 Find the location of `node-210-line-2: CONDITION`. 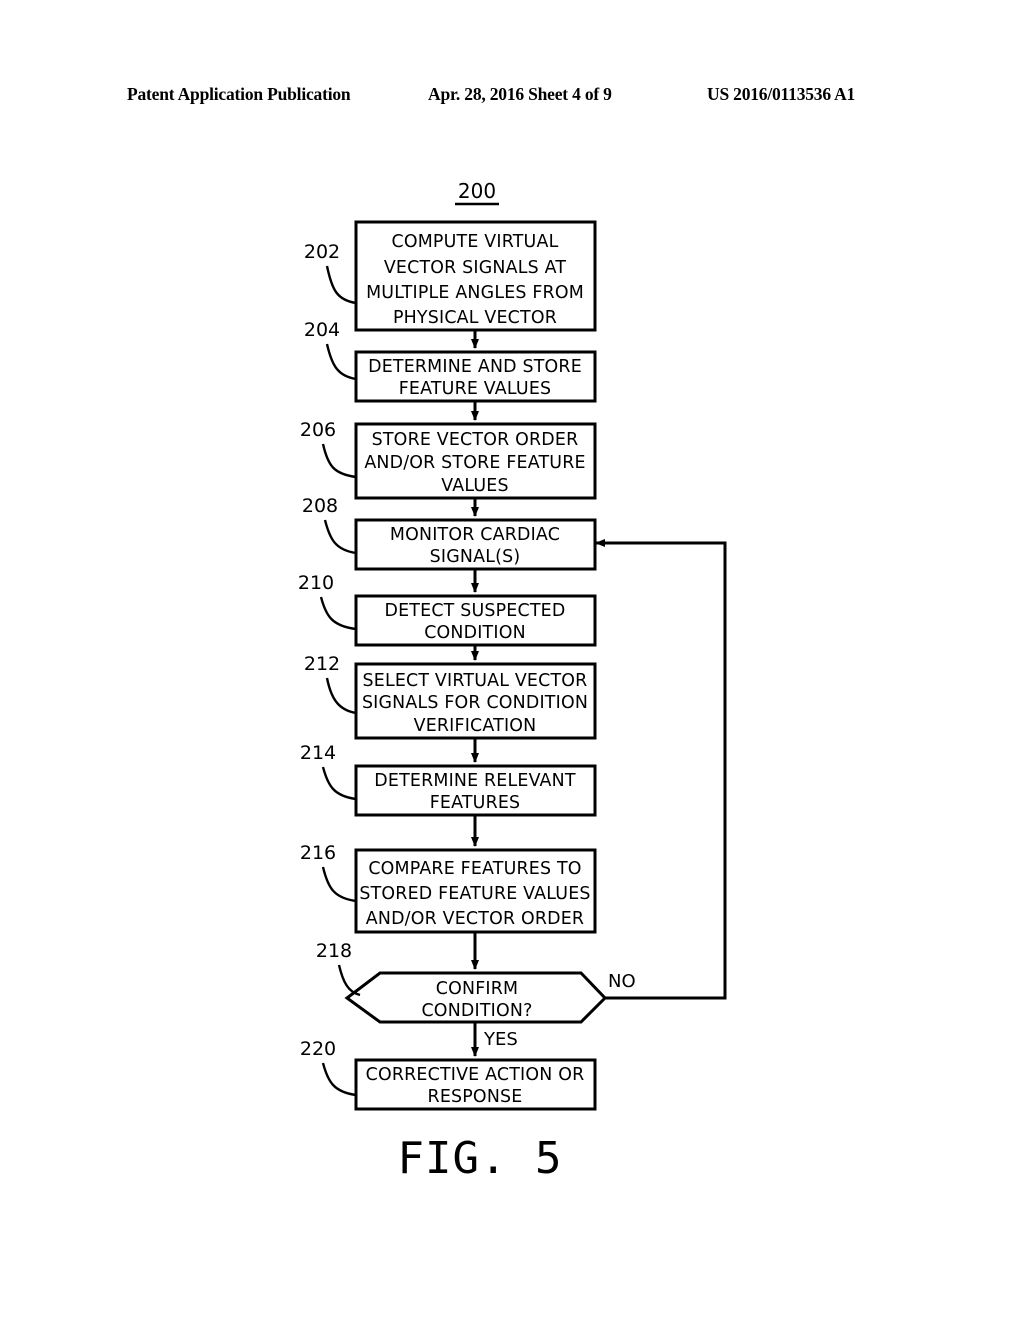

node-210-line-2: CONDITION is located at coordinates (475, 633).